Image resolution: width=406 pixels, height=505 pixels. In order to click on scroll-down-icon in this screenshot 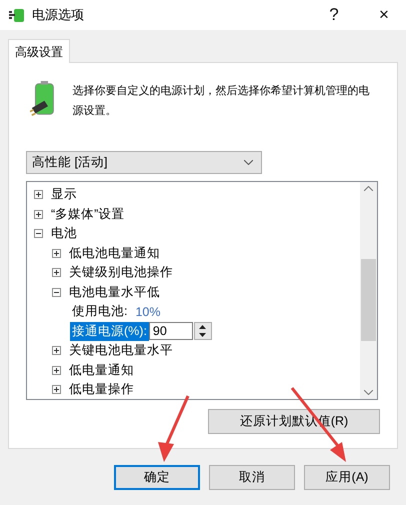, I will do `click(368, 392)`.